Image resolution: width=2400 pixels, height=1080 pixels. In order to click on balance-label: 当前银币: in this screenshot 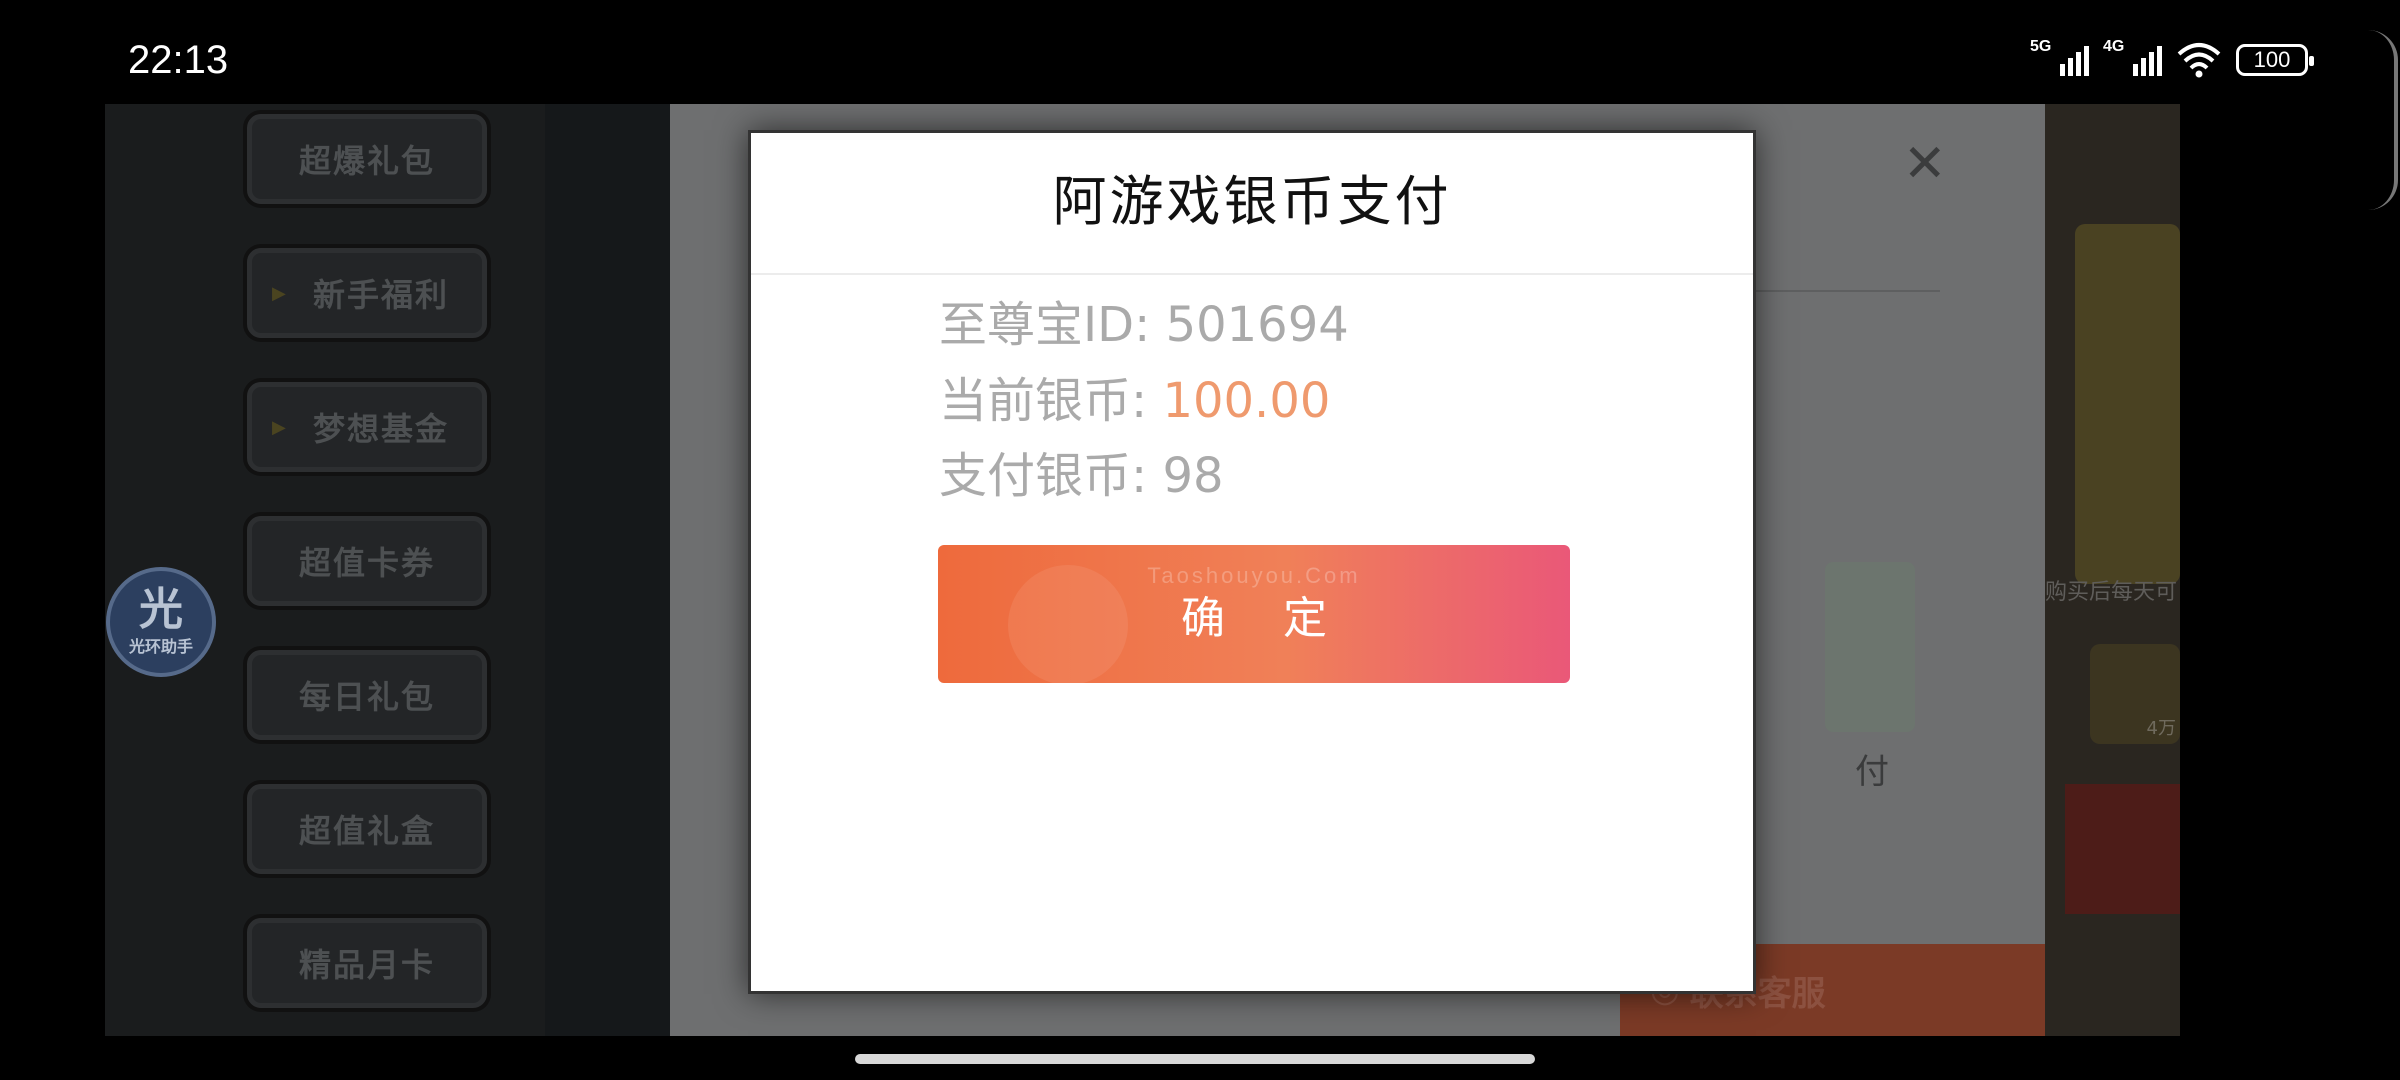, I will do `click(1051, 401)`.